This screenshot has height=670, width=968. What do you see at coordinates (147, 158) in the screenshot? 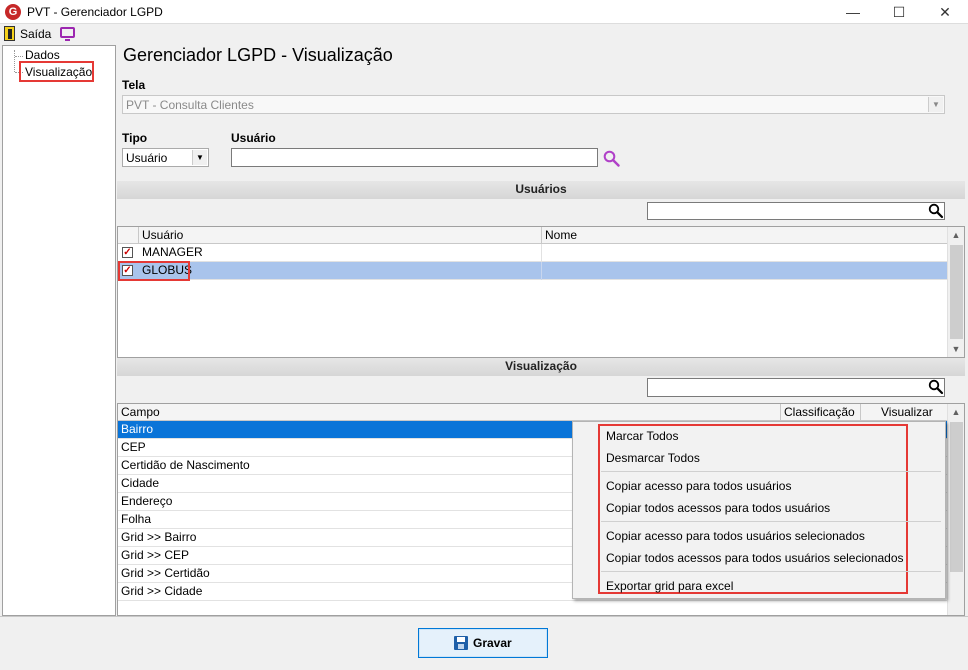
I see `tipo-select-value: Usuário` at bounding box center [147, 158].